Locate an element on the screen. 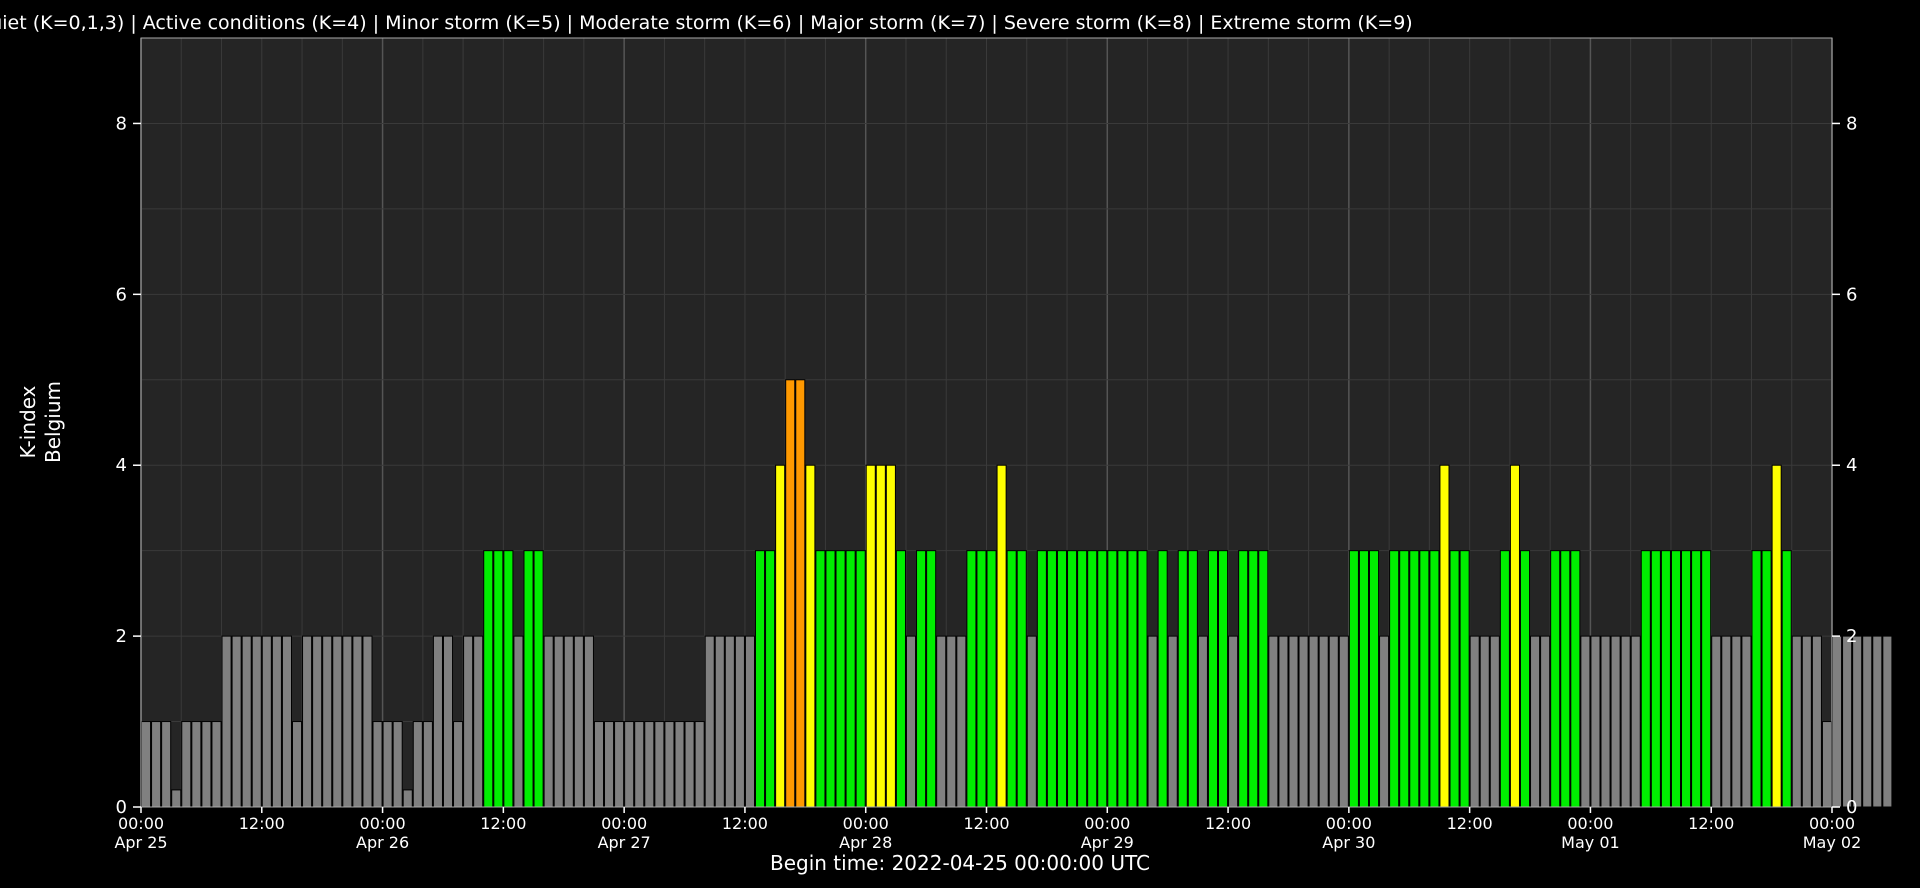 The image size is (1920, 888). x-tick-label-date: Apr 26 is located at coordinates (382, 842).